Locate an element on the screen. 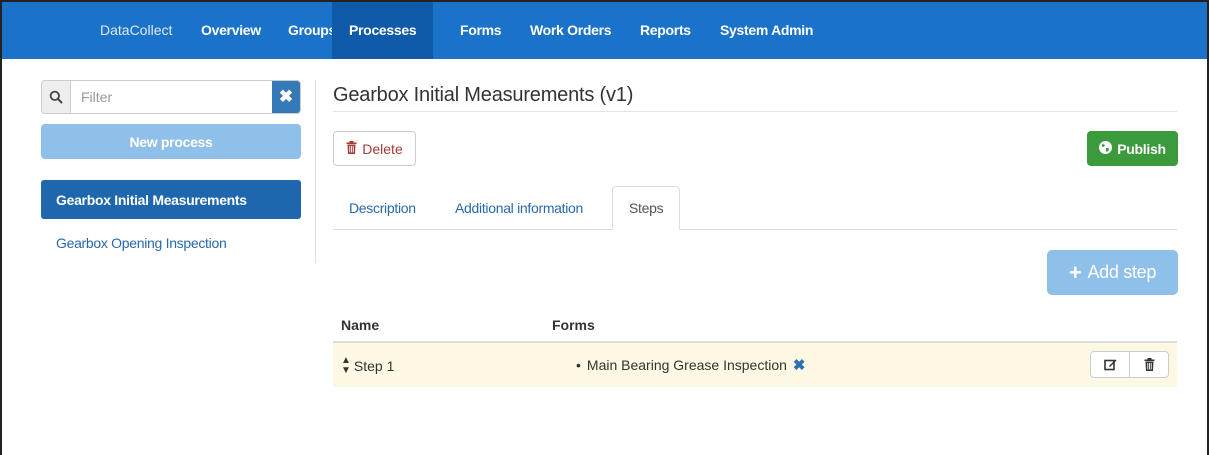  new-process-button: New process is located at coordinates (171, 141).